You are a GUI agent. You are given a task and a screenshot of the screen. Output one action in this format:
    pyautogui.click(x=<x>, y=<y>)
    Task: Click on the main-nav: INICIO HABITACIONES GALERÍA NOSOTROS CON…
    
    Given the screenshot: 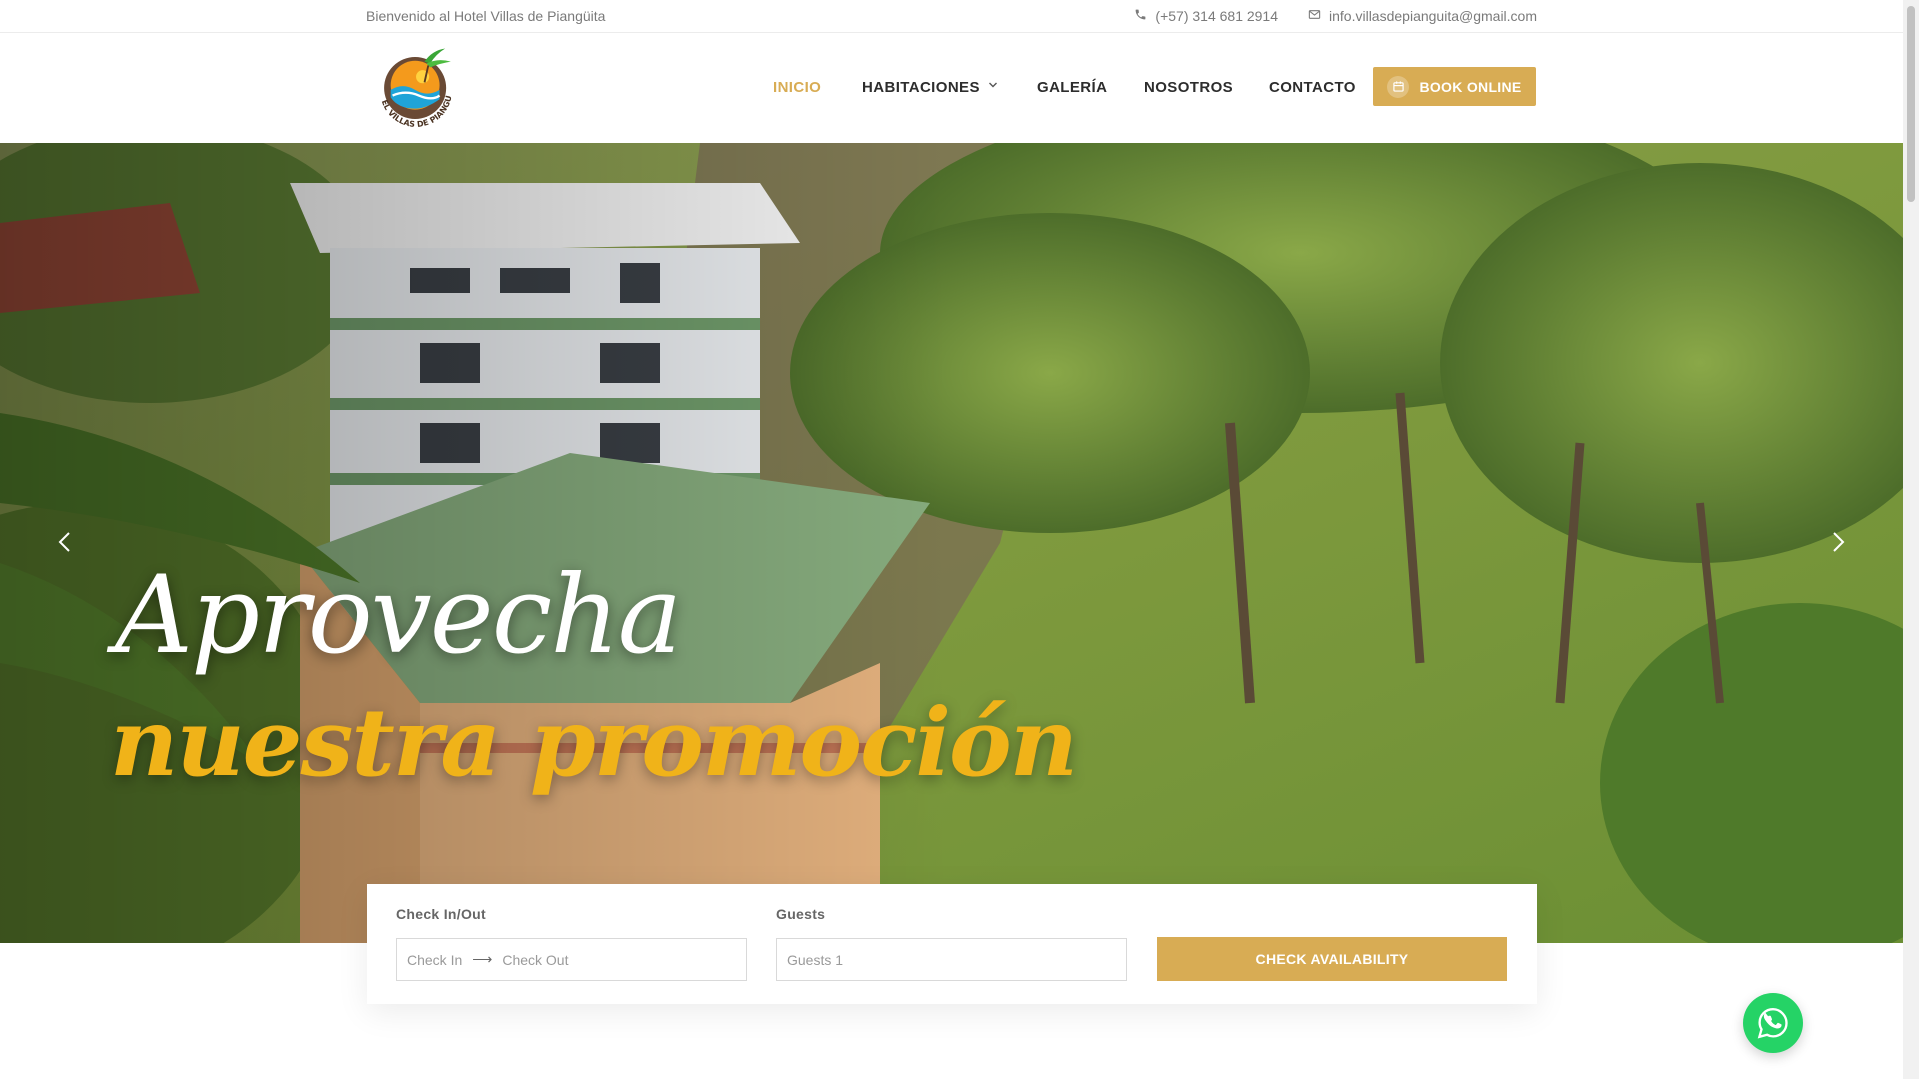 What is the action you would take?
    pyautogui.click(x=951, y=88)
    